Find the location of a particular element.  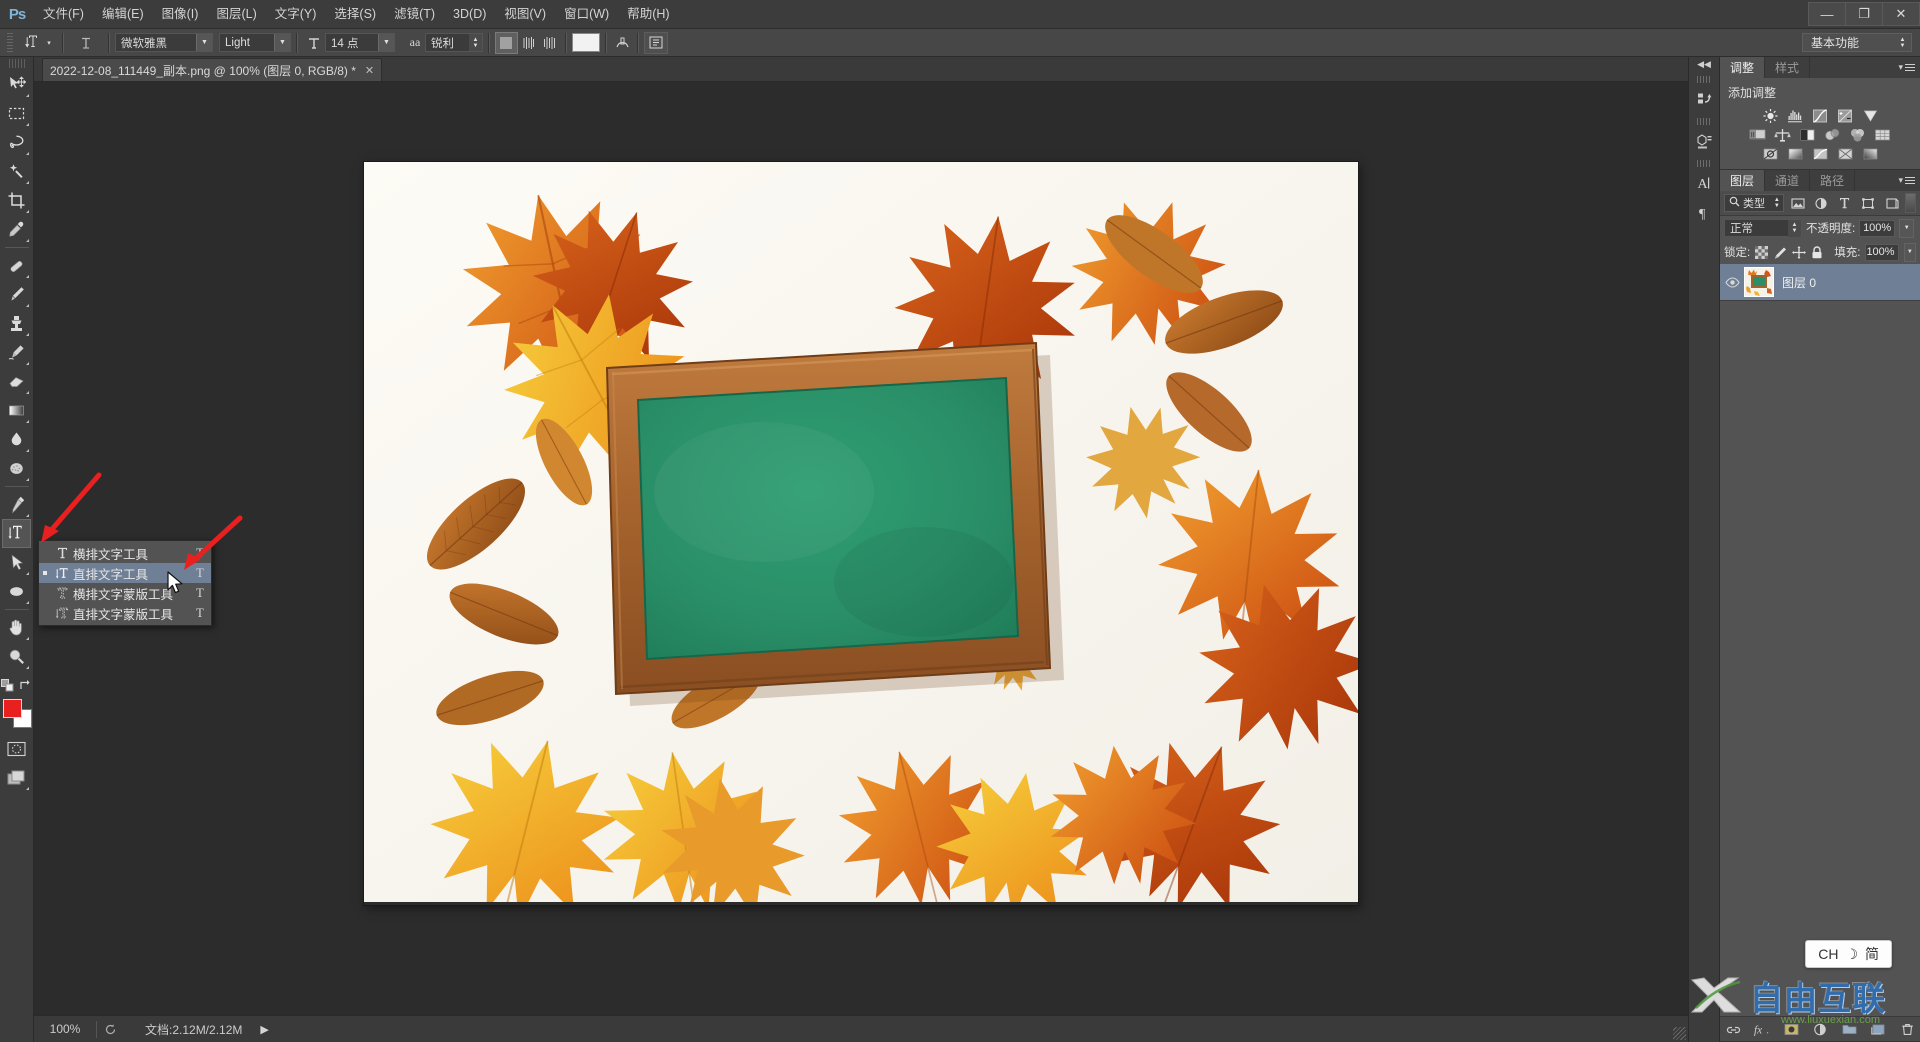

close-button: ✕ is located at coordinates (1901, 14).